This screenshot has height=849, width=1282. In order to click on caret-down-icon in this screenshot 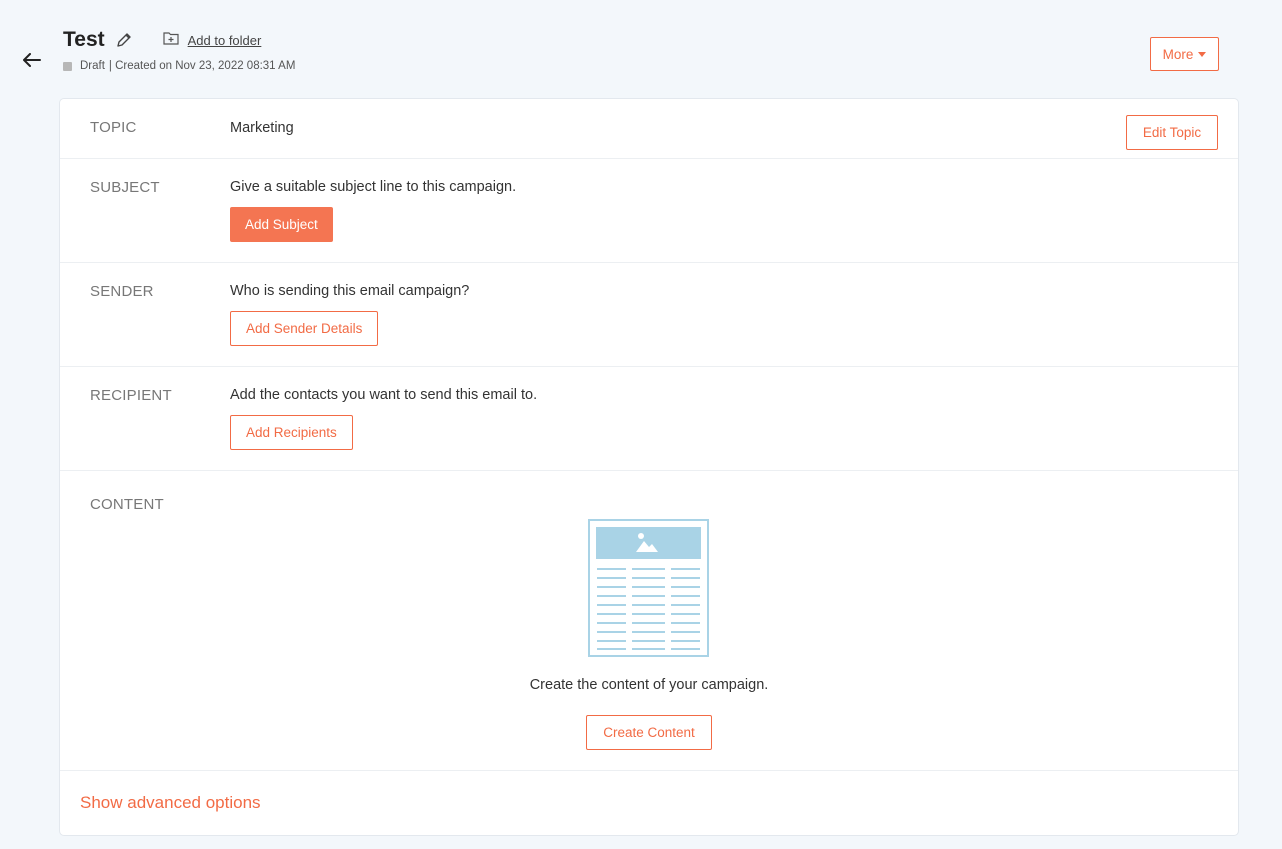, I will do `click(1202, 54)`.